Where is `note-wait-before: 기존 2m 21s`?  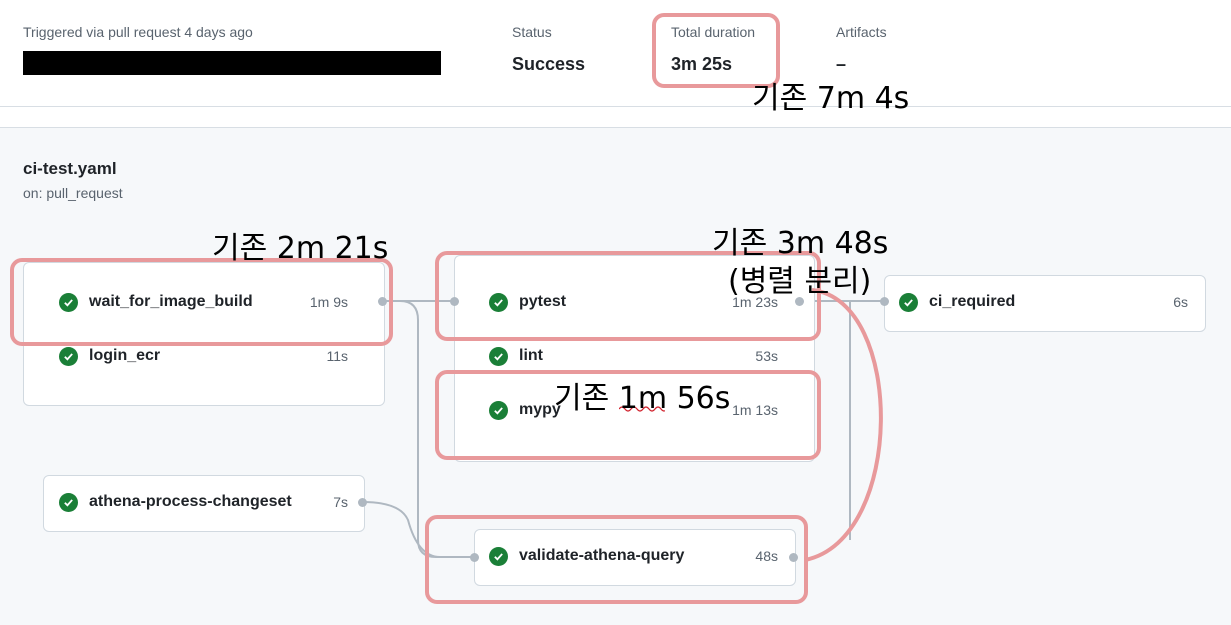 note-wait-before: 기존 2m 21s is located at coordinates (300, 248).